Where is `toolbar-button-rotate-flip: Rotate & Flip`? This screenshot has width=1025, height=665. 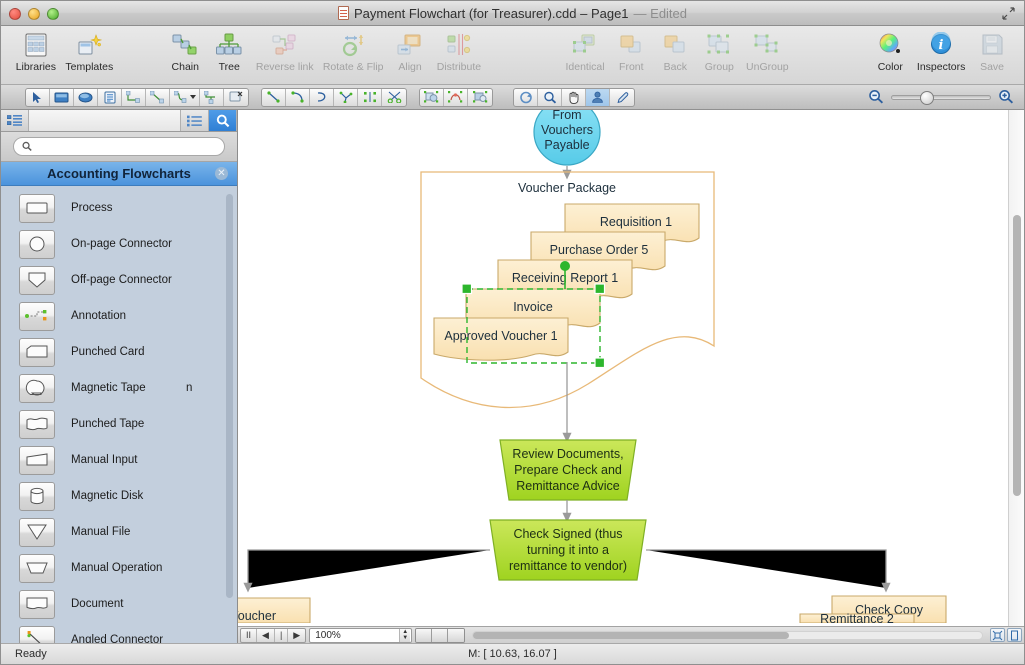
toolbar-button-rotate-flip: Rotate & Flip is located at coordinates (353, 56).